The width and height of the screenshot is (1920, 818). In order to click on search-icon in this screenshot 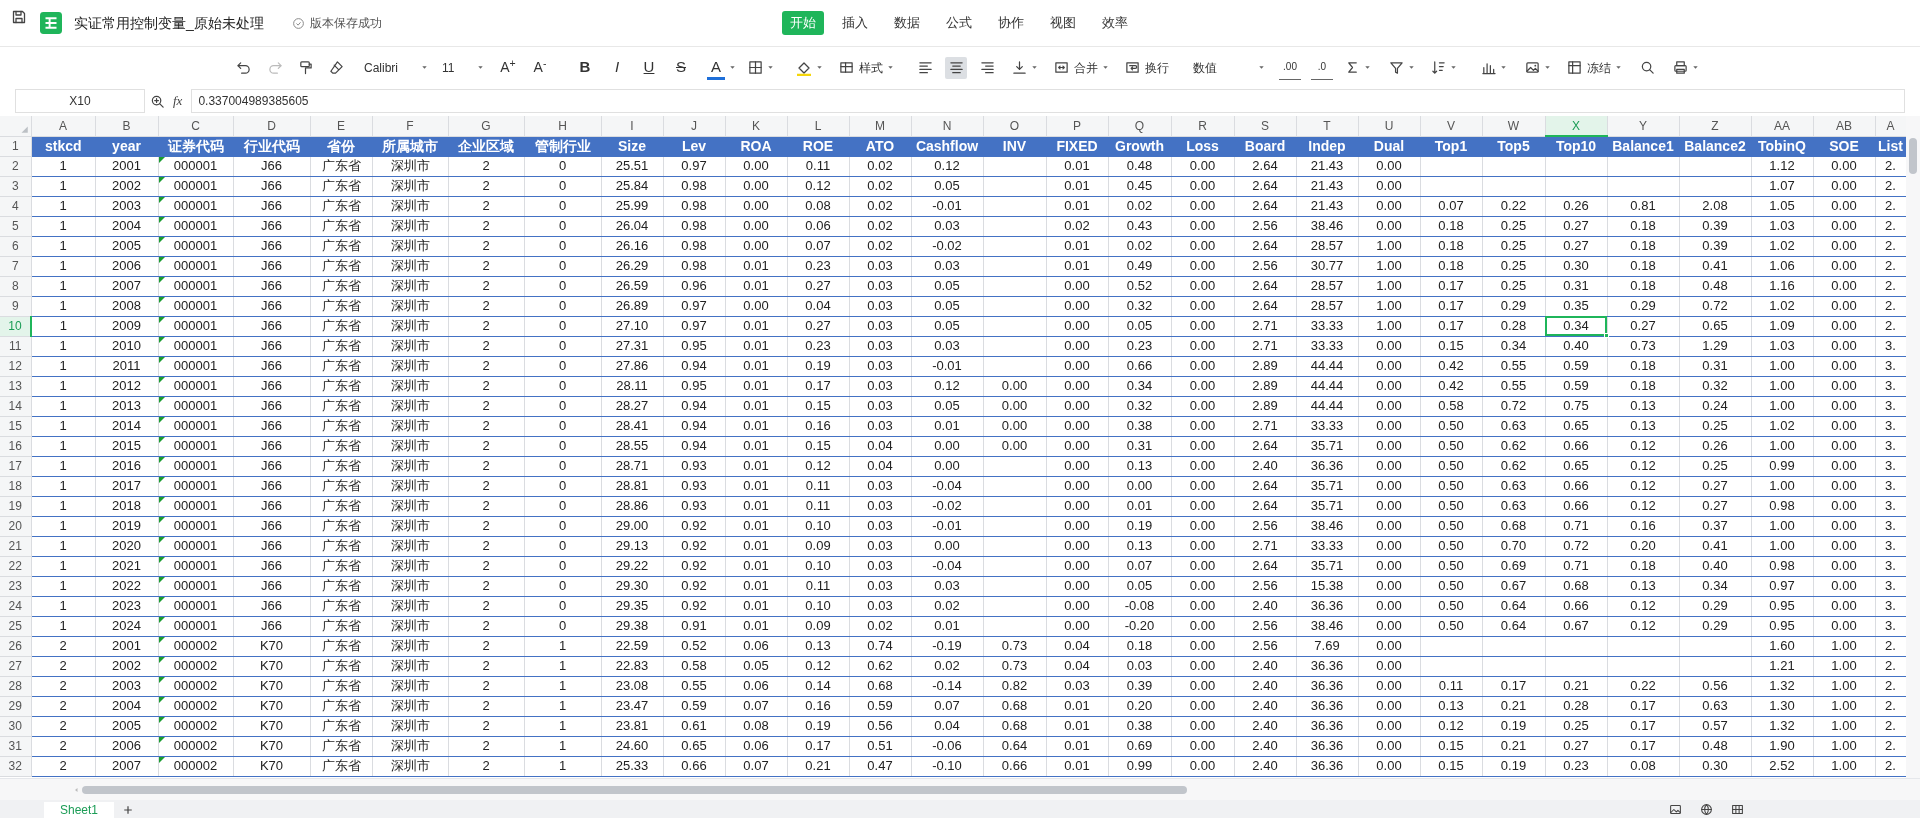, I will do `click(1647, 67)`.